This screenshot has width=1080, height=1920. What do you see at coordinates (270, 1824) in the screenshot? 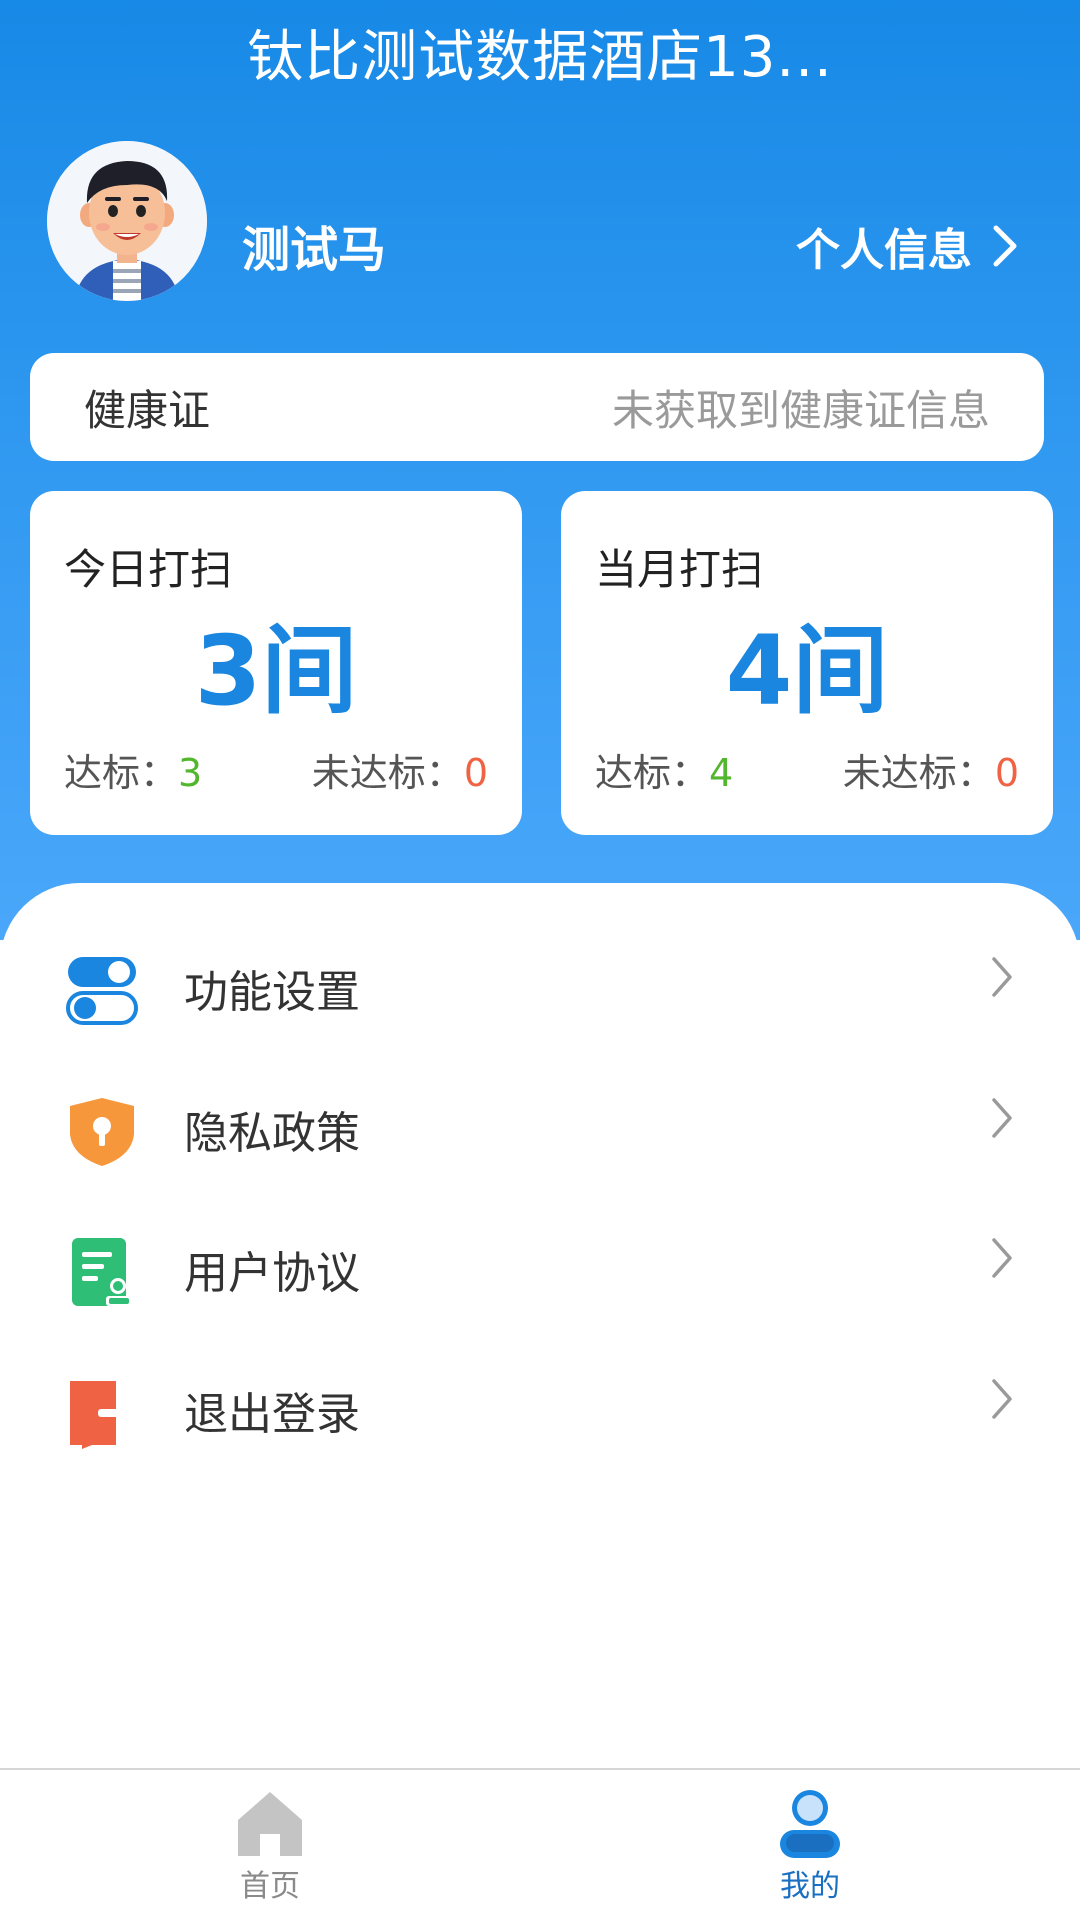
I see `home-icon` at bounding box center [270, 1824].